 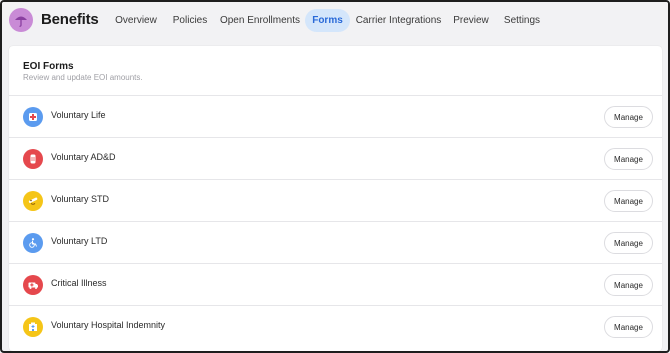 I want to click on row-label: Voluntary AD&D, so click(x=83, y=157).